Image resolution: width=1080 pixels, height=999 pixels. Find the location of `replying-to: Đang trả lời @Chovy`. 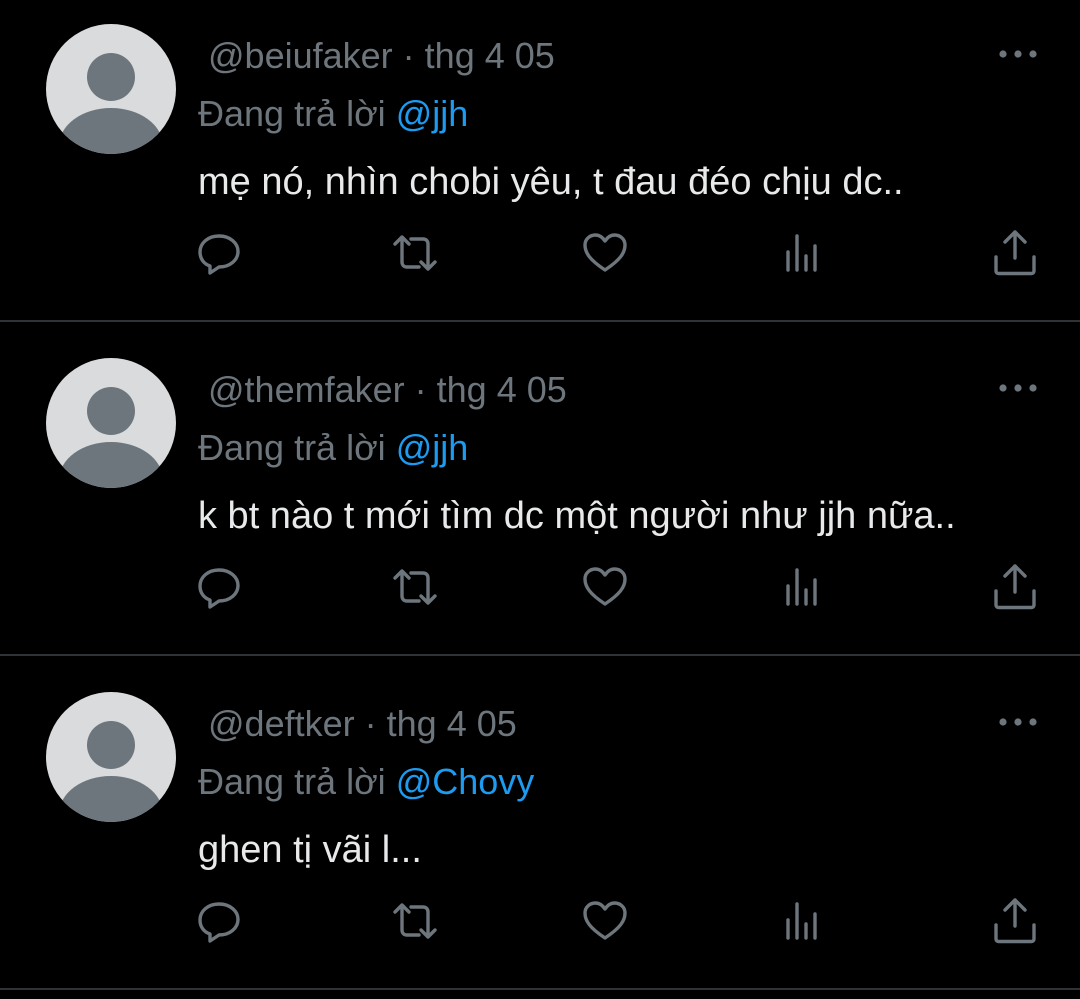

replying-to: Đang trả lời @Chovy is located at coordinates (366, 782).